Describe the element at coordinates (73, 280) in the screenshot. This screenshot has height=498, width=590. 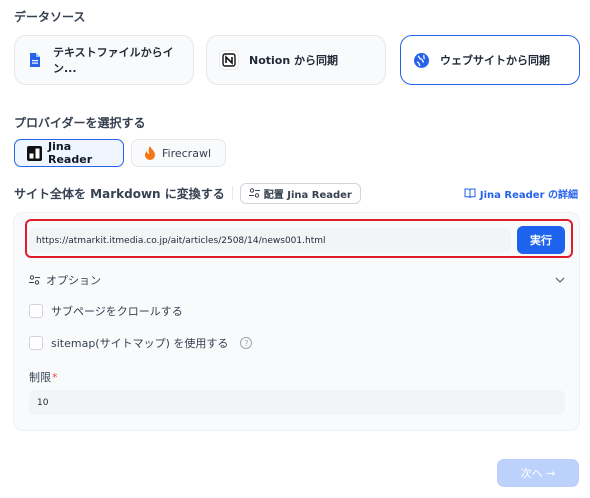
I see `options-label: オプション` at that location.